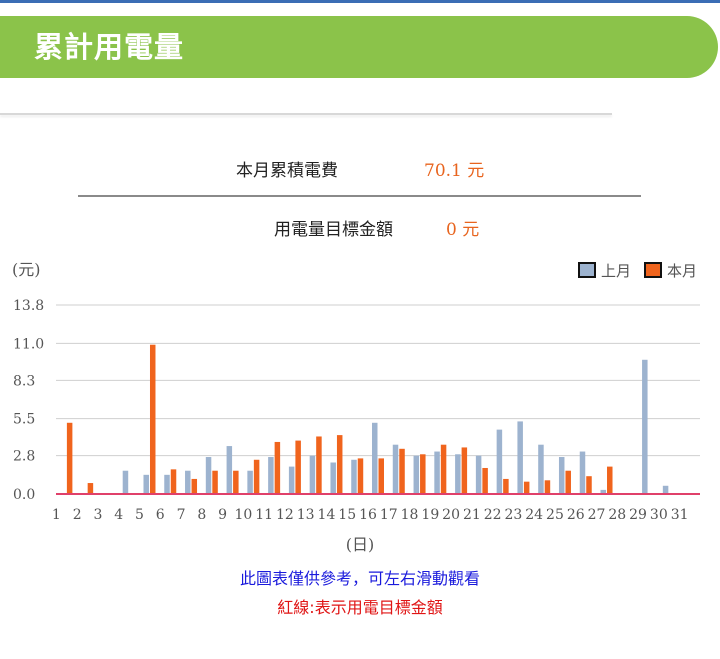 Image resolution: width=720 pixels, height=659 pixels. I want to click on x-tick-label: 27, so click(597, 515).